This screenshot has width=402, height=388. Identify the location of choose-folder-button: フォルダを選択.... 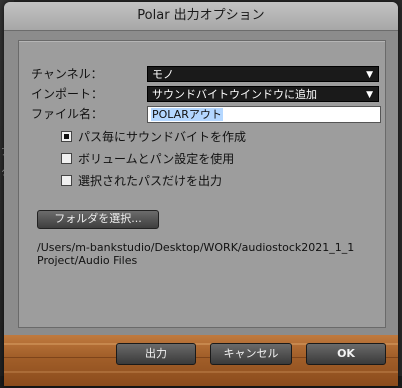
(98, 219).